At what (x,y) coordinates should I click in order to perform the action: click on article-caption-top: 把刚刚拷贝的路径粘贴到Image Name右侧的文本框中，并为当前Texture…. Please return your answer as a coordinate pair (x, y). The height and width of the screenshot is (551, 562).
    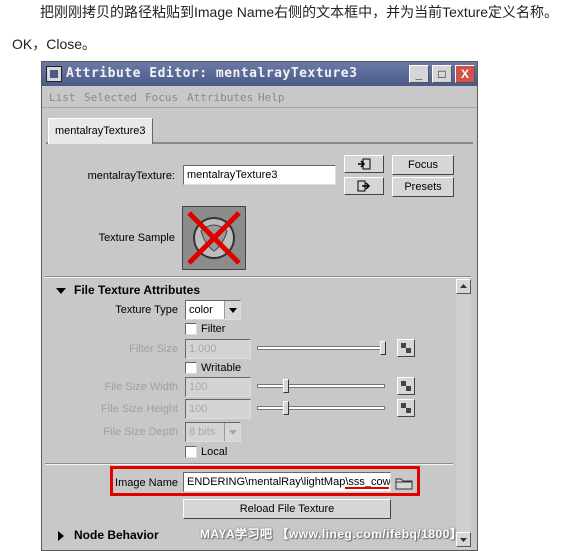
    Looking at the image, I should click on (299, 12).